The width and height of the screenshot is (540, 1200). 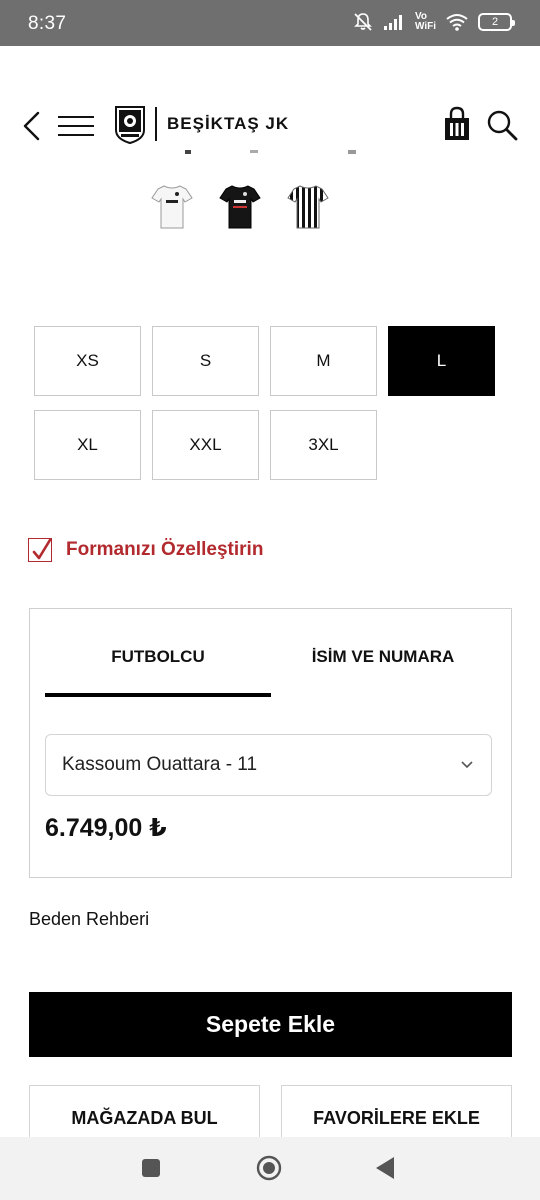 What do you see at coordinates (165, 549) in the screenshot?
I see `customize-label: Formanızı Özelleştirin` at bounding box center [165, 549].